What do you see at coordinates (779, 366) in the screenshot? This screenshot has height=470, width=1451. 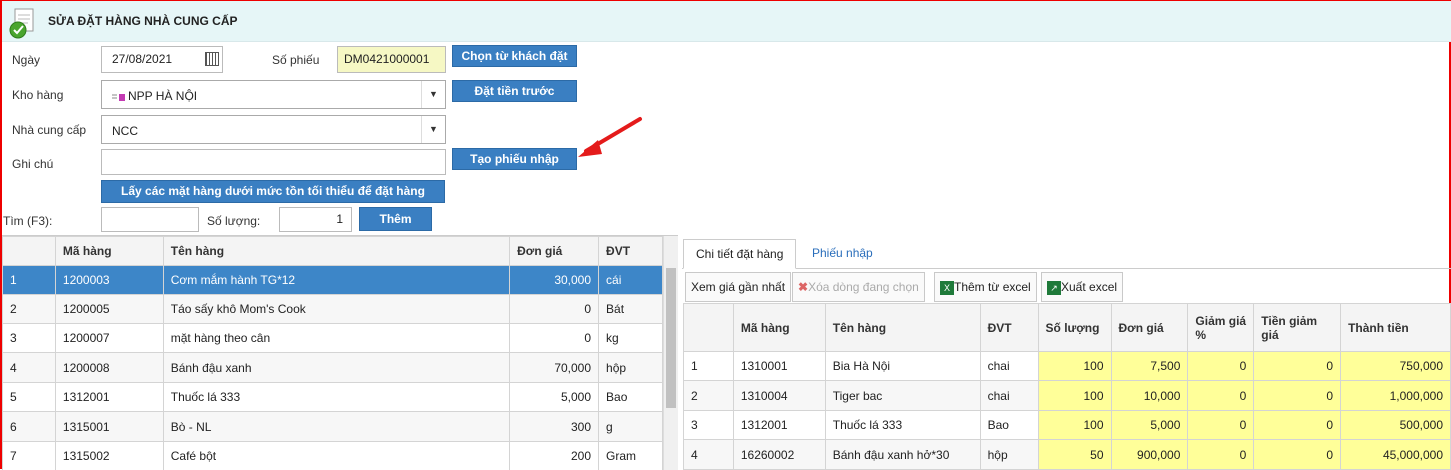 I see `product-code: 1310001` at bounding box center [779, 366].